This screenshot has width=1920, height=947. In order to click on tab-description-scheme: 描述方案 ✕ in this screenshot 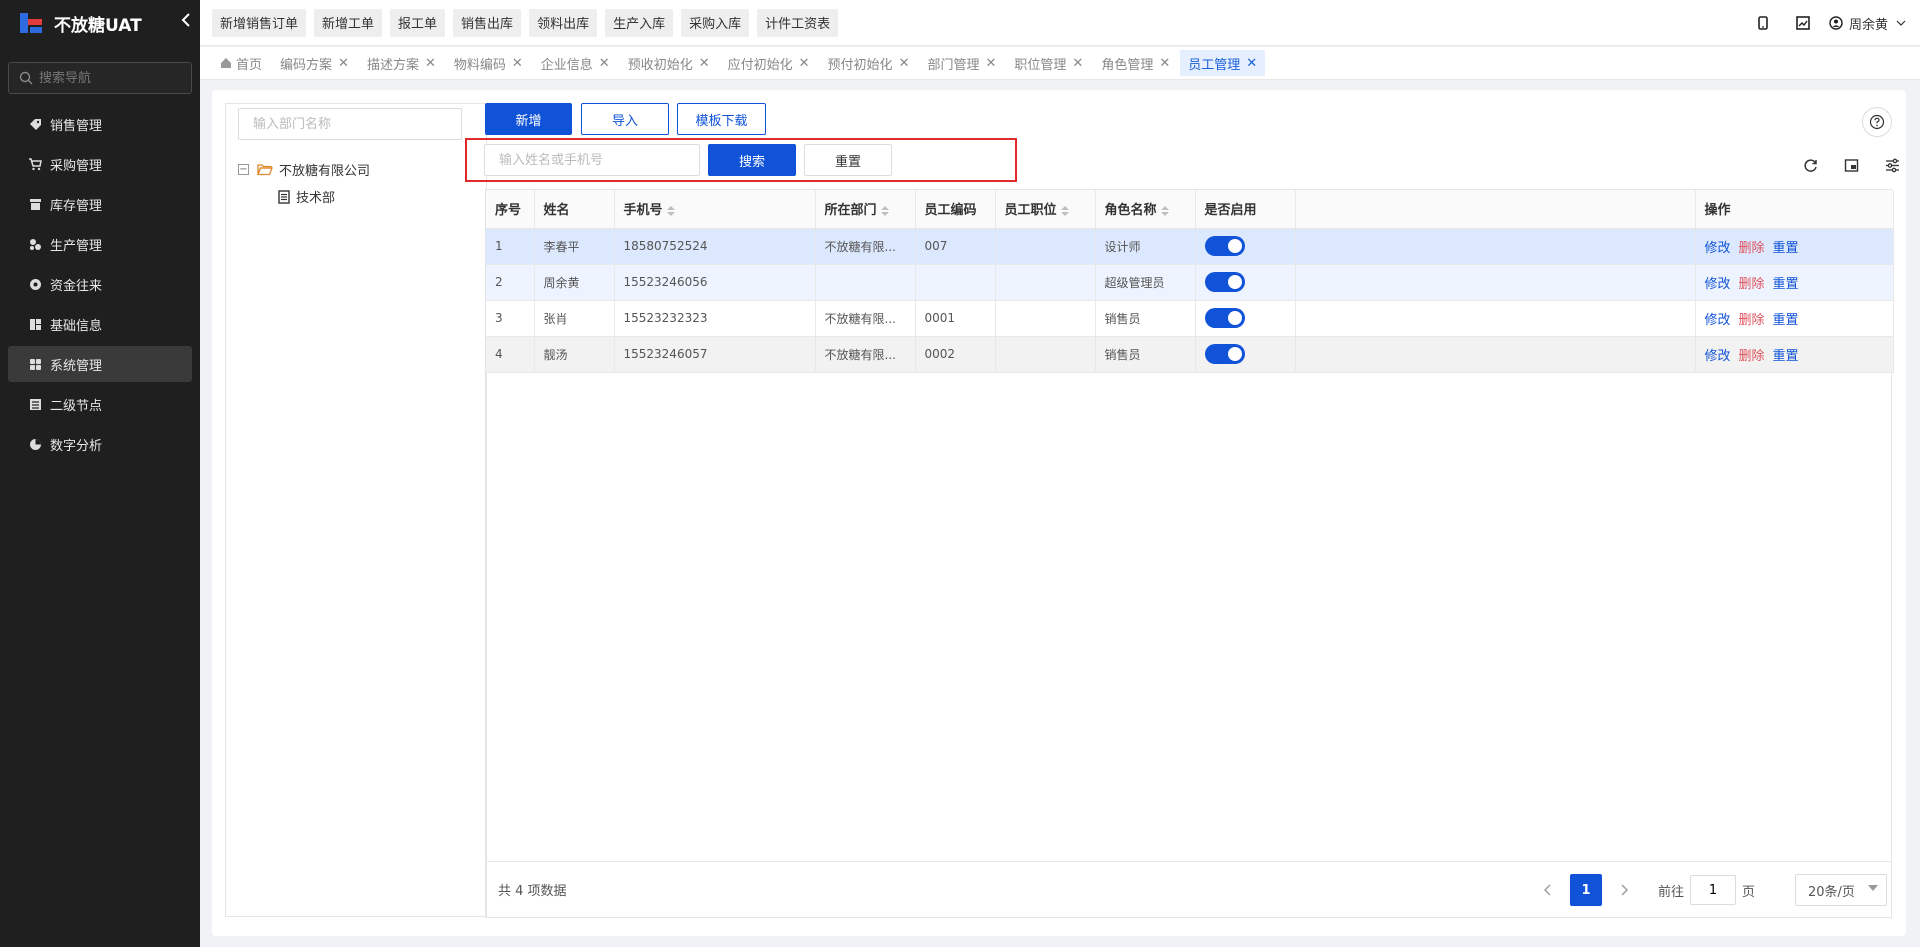, I will do `click(401, 63)`.